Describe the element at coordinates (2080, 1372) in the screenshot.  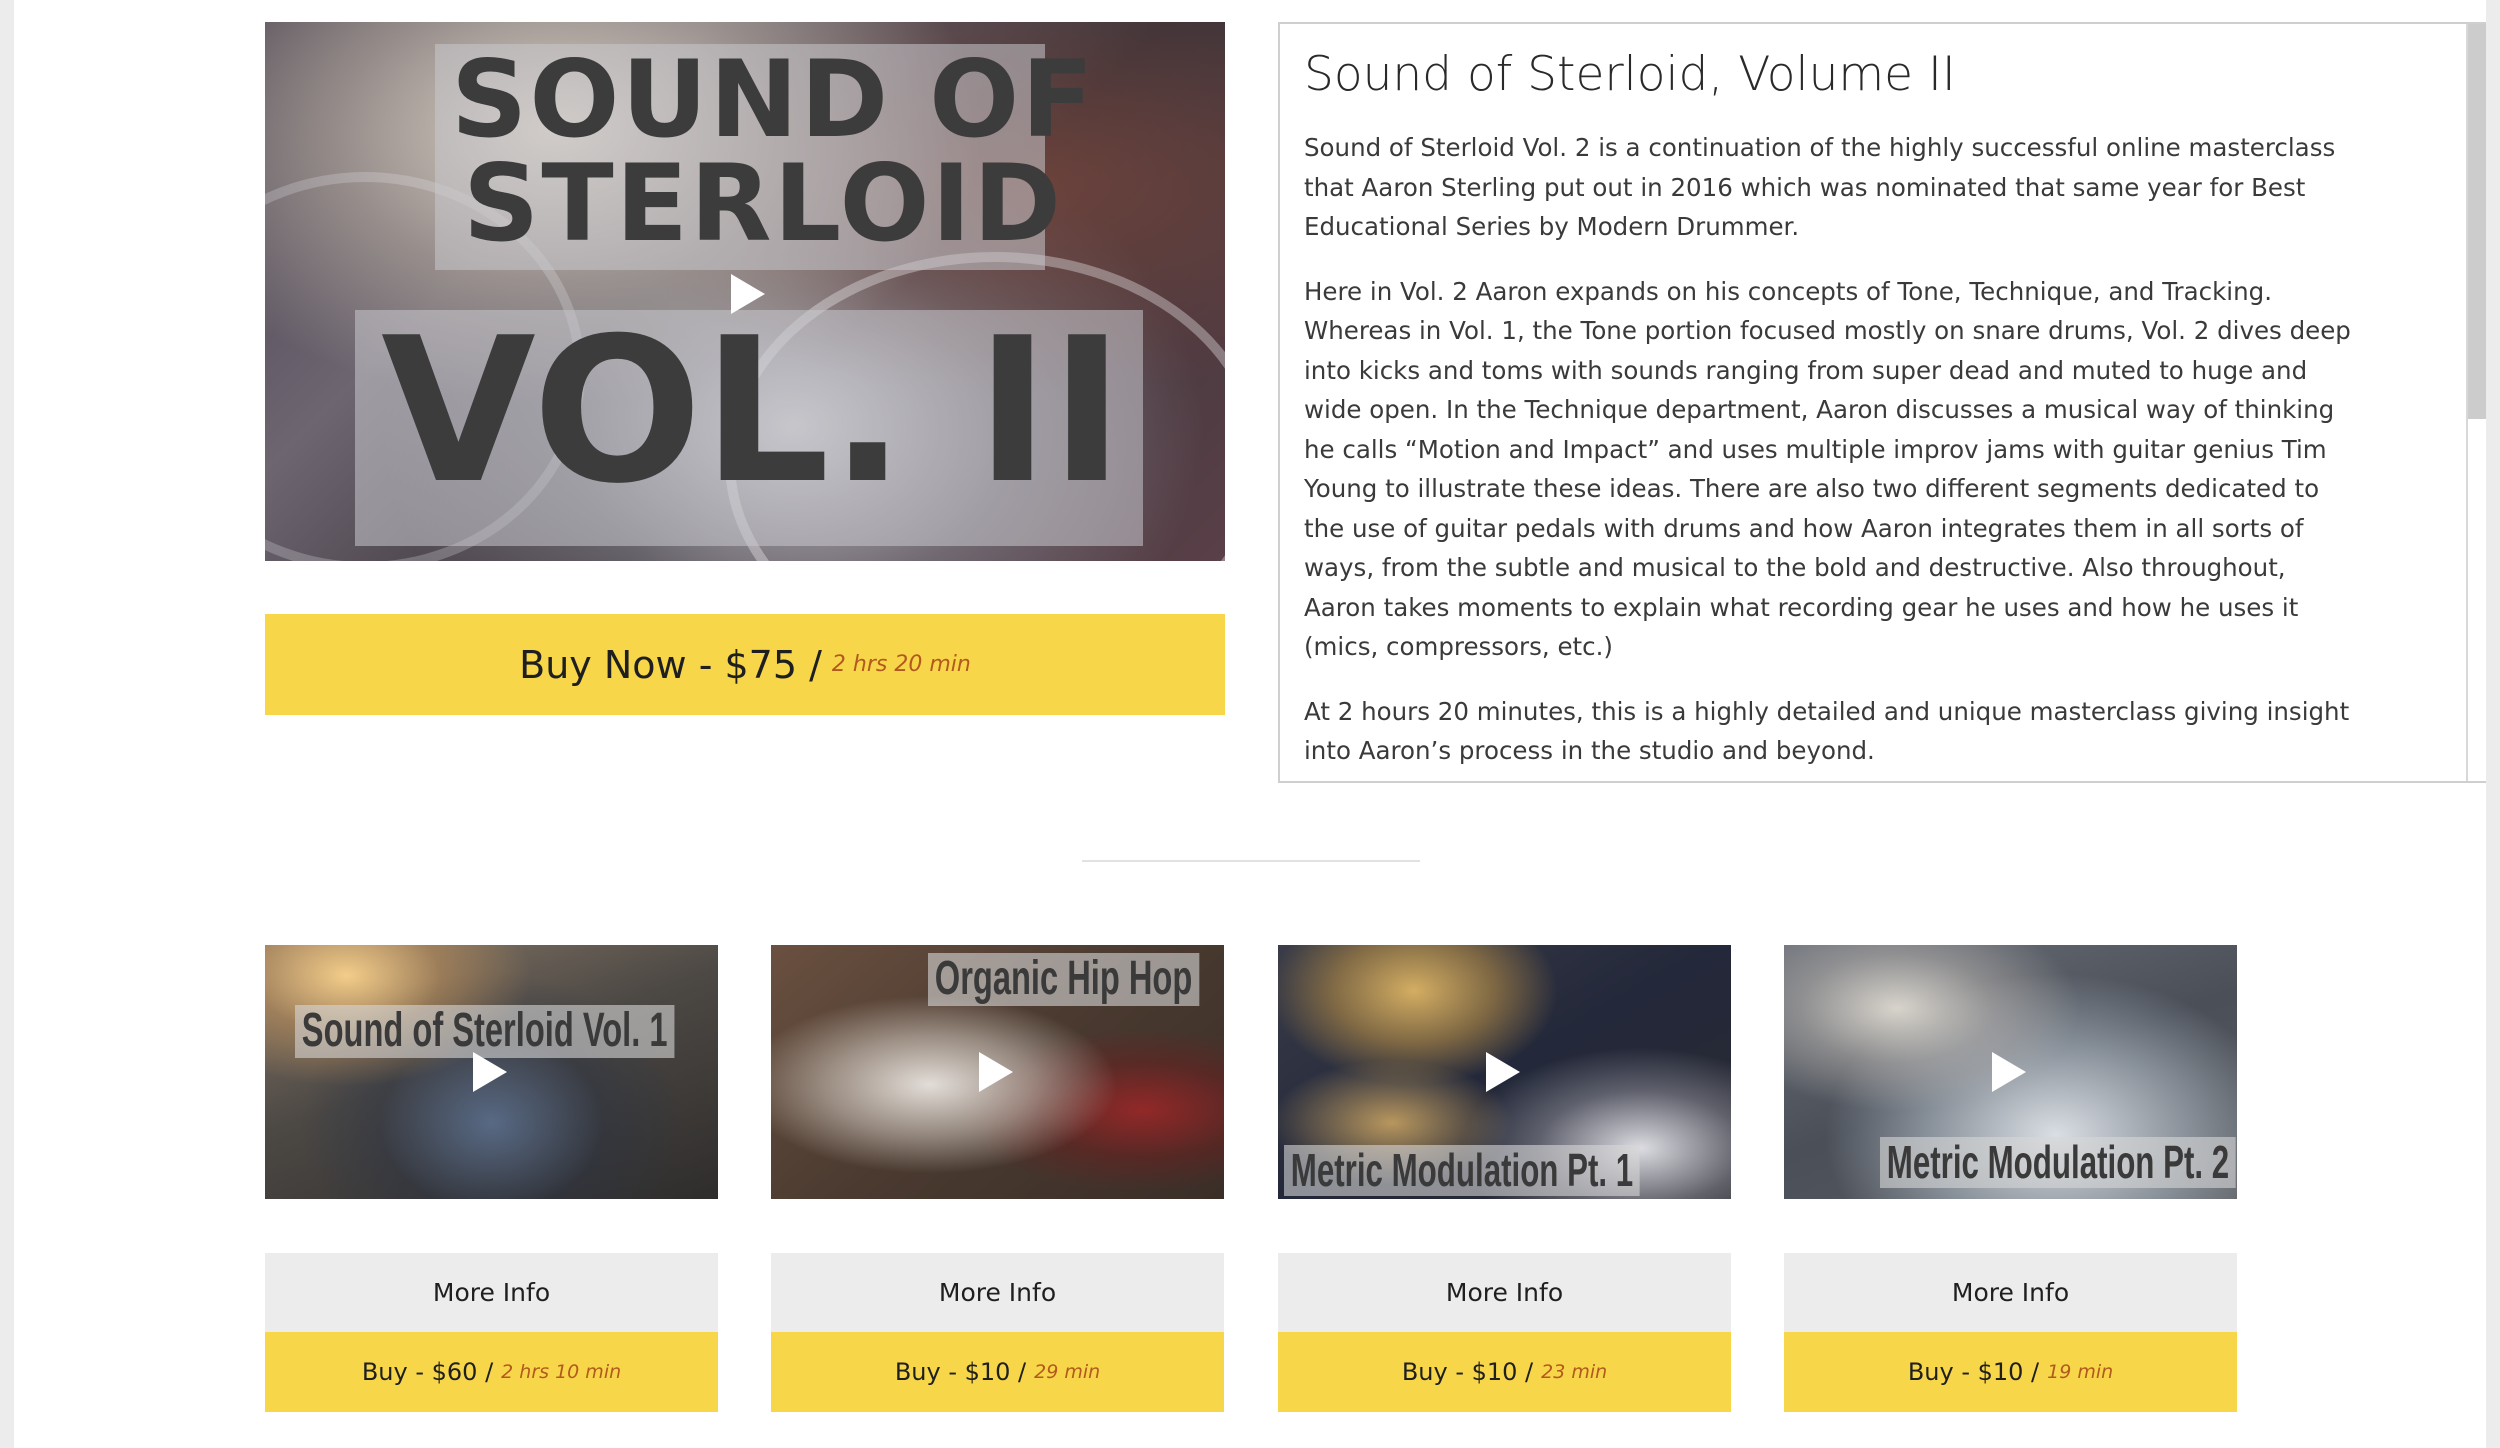
I see `buy-duration: 19 min` at that location.